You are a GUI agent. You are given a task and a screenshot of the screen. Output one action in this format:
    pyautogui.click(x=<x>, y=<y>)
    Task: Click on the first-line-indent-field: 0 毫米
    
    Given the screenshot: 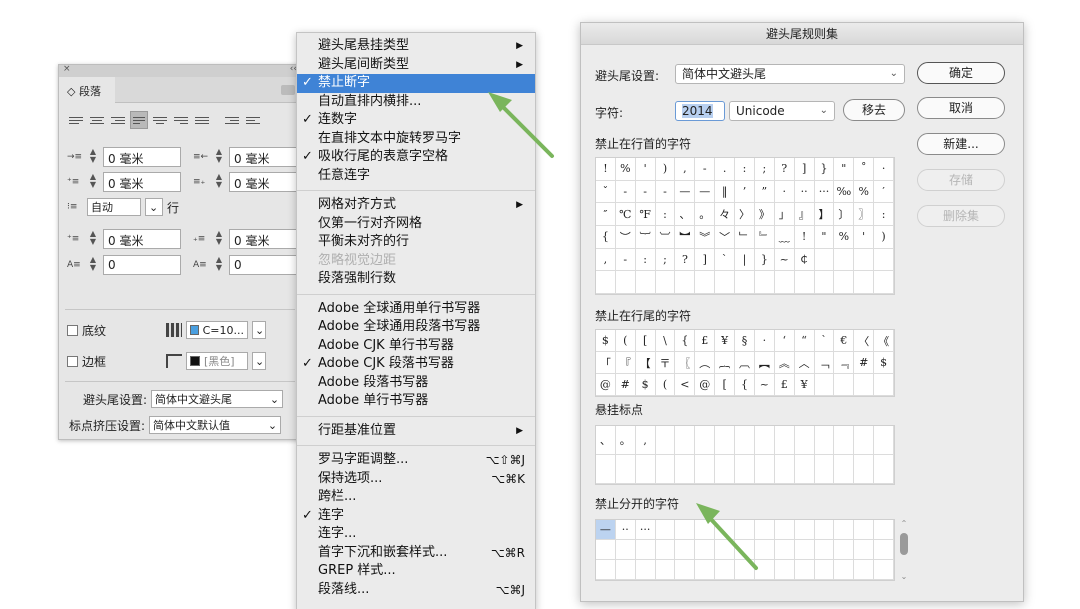 What is the action you would take?
    pyautogui.click(x=142, y=182)
    